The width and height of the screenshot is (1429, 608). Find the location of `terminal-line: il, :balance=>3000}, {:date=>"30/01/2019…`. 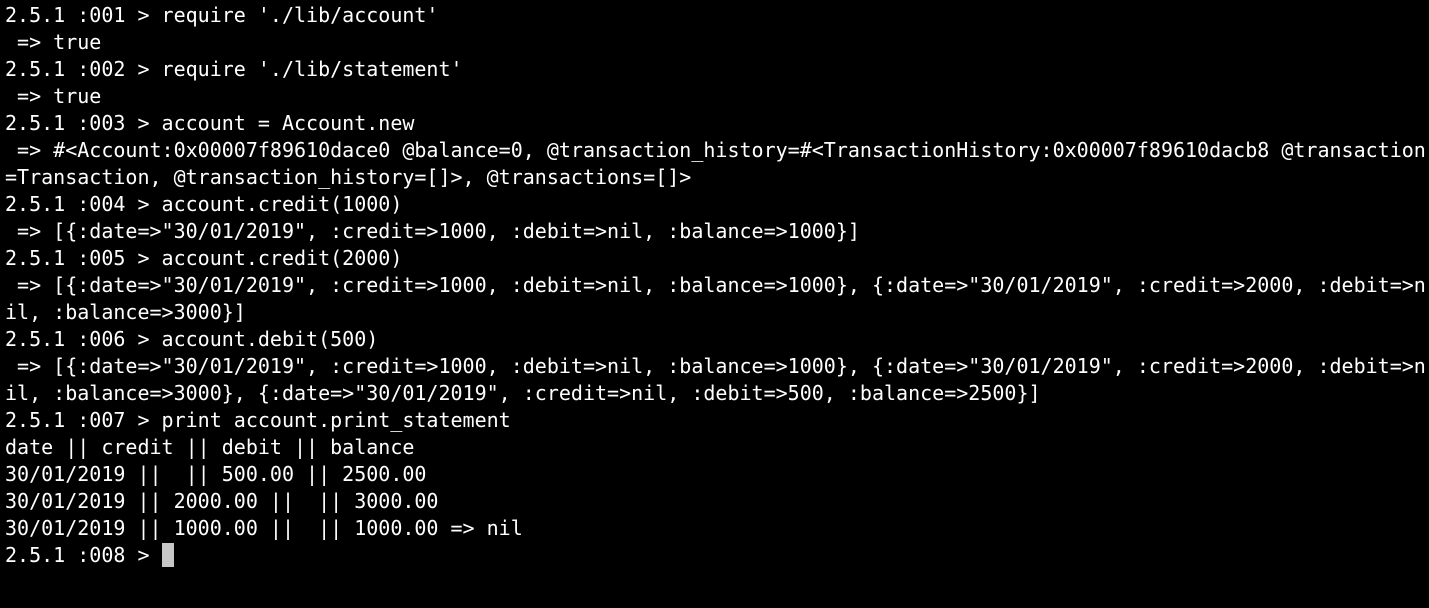

terminal-line: il, :balance=>3000}, {:date=>"30/01/2019… is located at coordinates (523, 393).